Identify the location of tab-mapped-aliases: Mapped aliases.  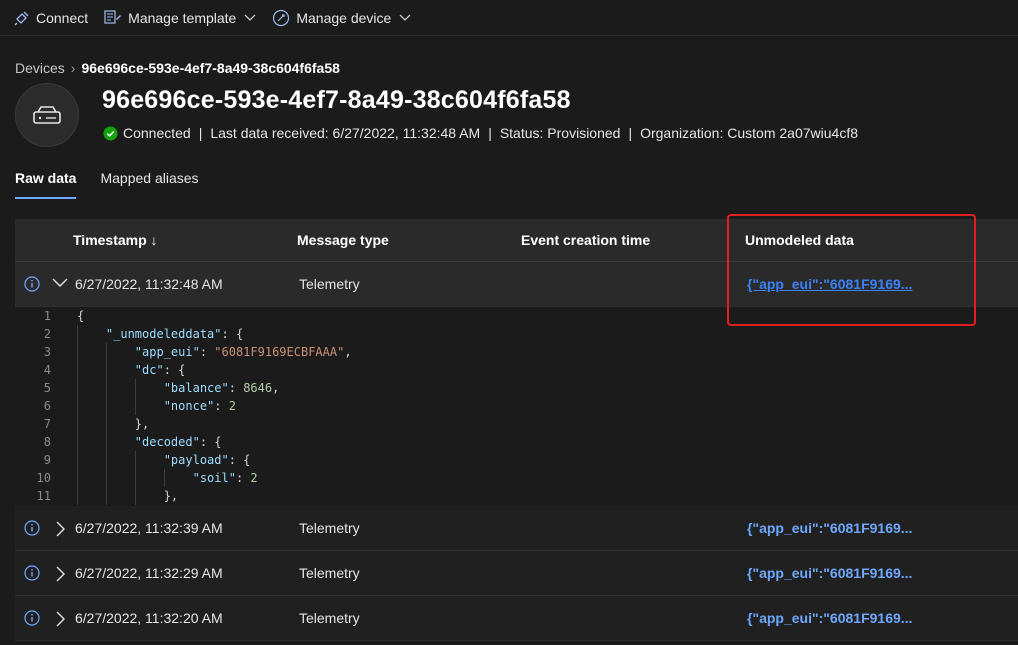
(149, 183).